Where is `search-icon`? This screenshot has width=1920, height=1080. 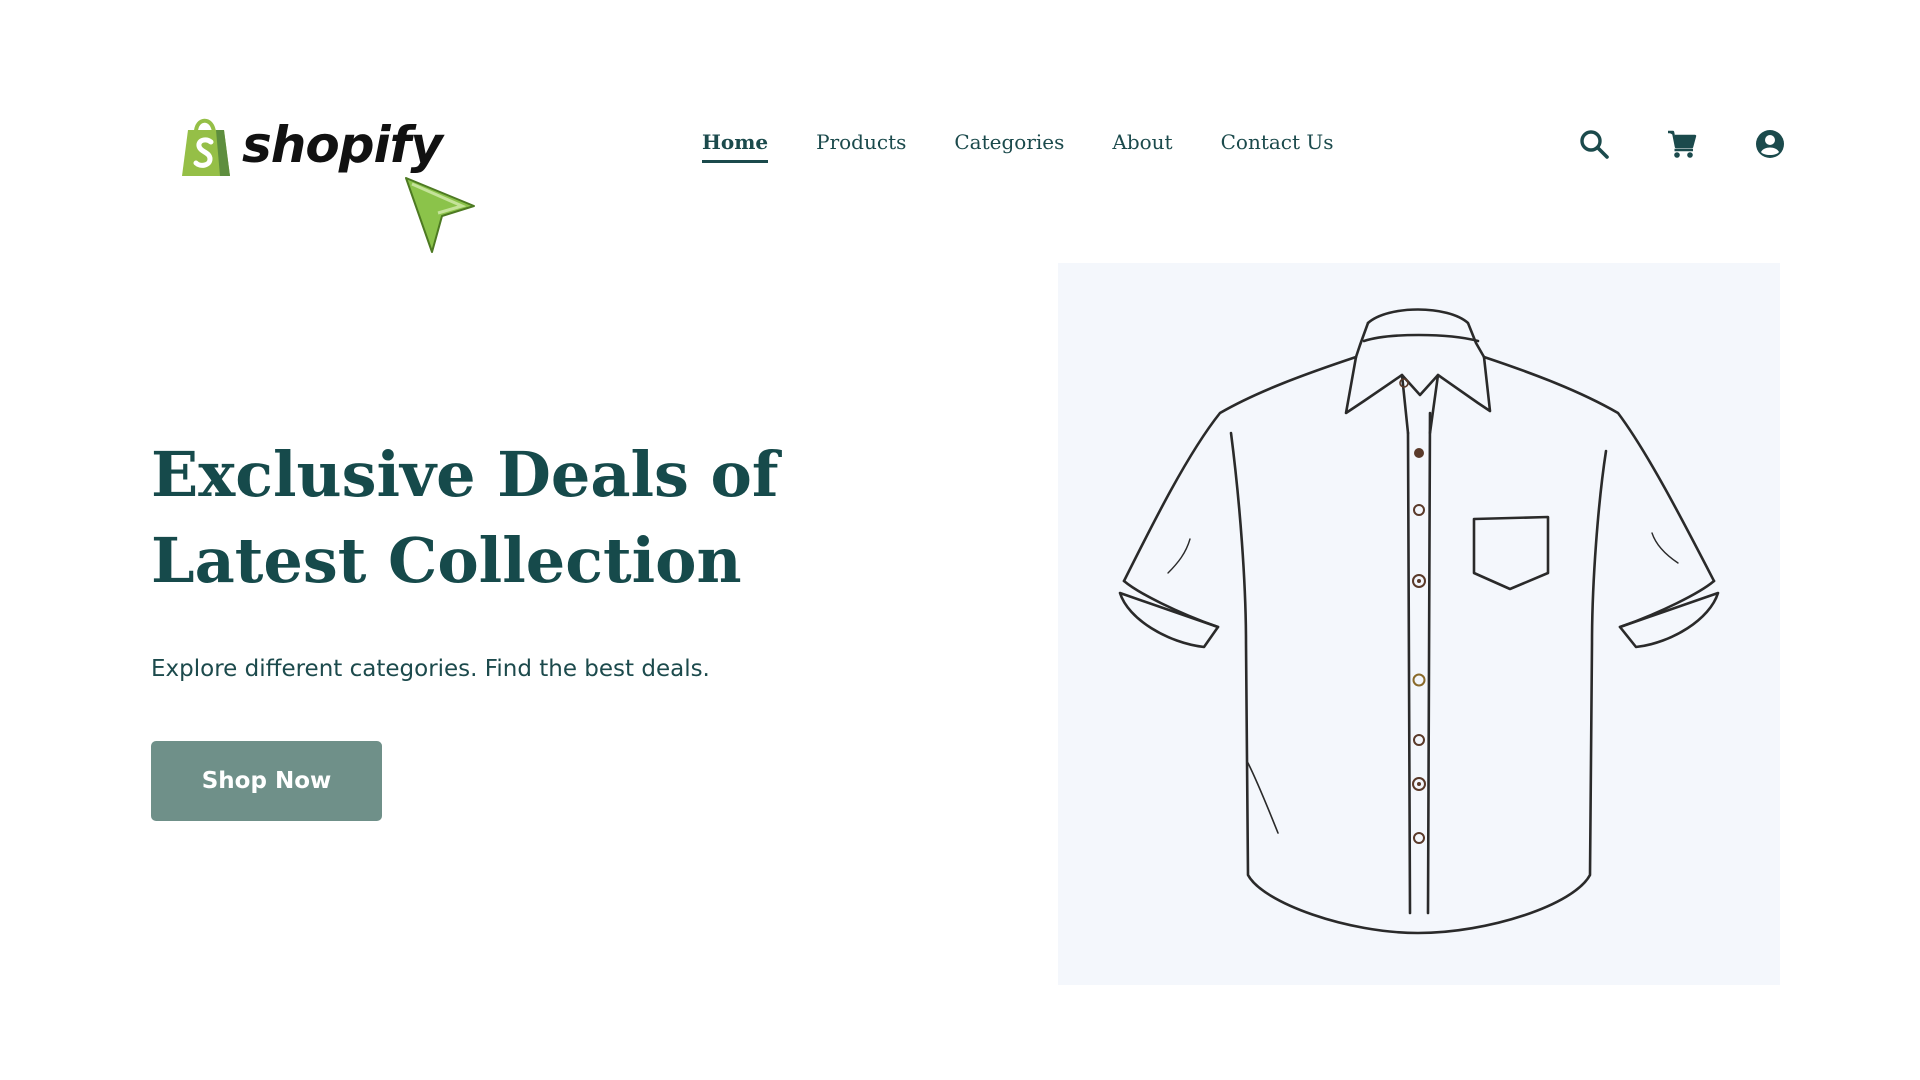 search-icon is located at coordinates (1594, 144).